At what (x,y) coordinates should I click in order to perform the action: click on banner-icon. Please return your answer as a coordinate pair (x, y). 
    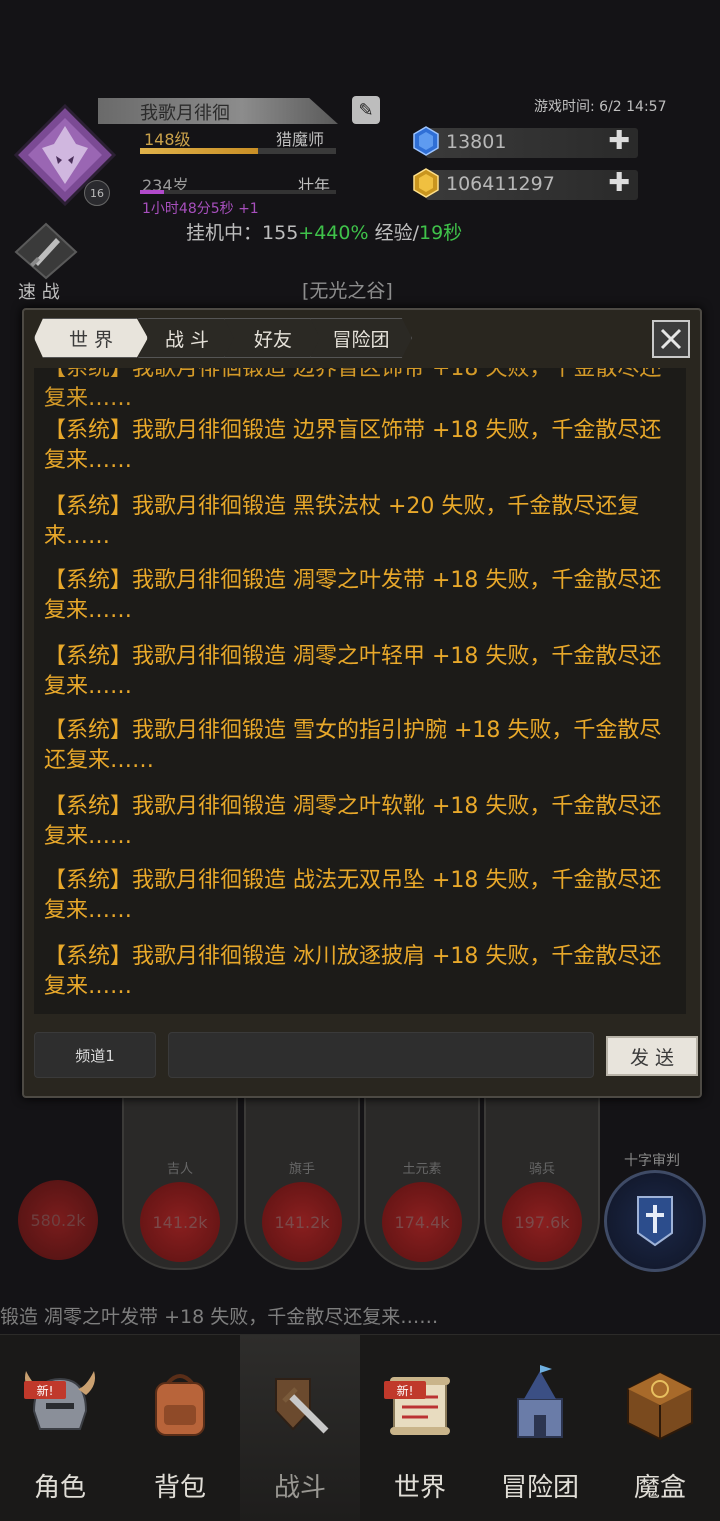
    Looking at the image, I should click on (655, 1221).